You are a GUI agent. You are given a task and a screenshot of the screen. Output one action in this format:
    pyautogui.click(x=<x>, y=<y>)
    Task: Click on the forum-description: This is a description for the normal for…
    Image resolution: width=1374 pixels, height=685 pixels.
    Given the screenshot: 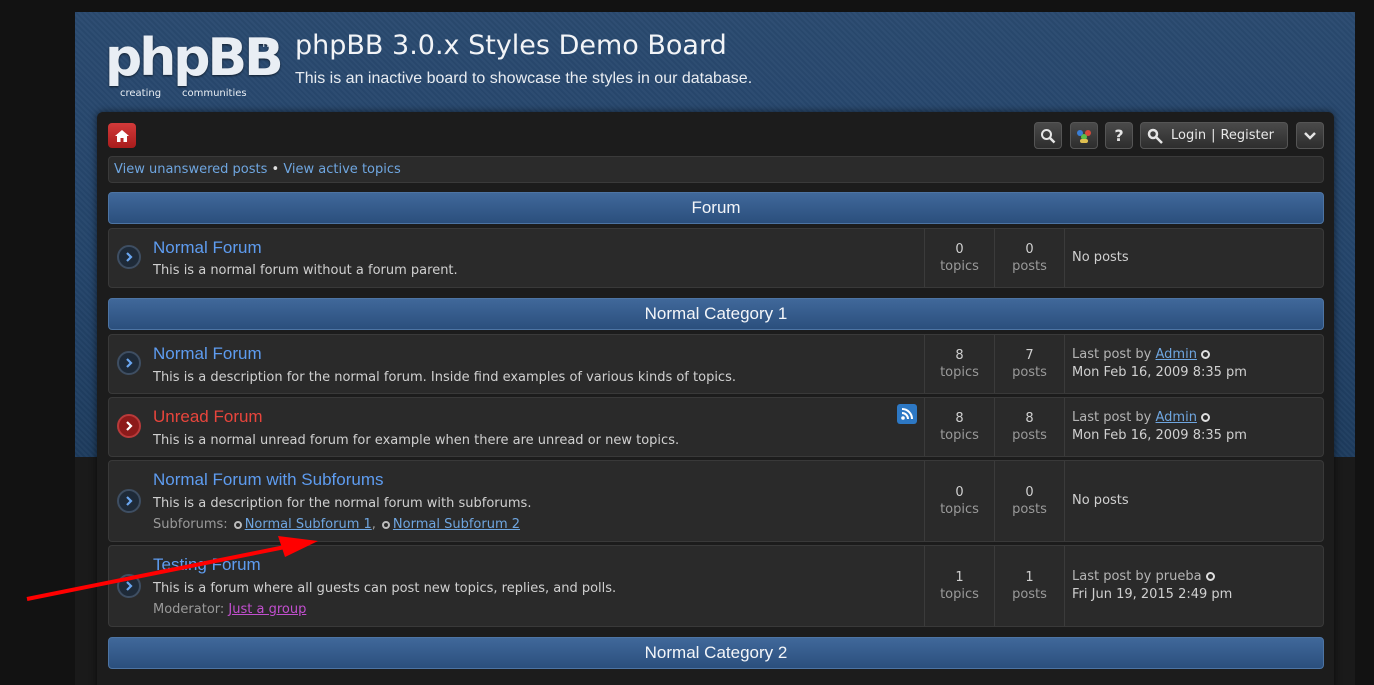 What is the action you would take?
    pyautogui.click(x=444, y=377)
    